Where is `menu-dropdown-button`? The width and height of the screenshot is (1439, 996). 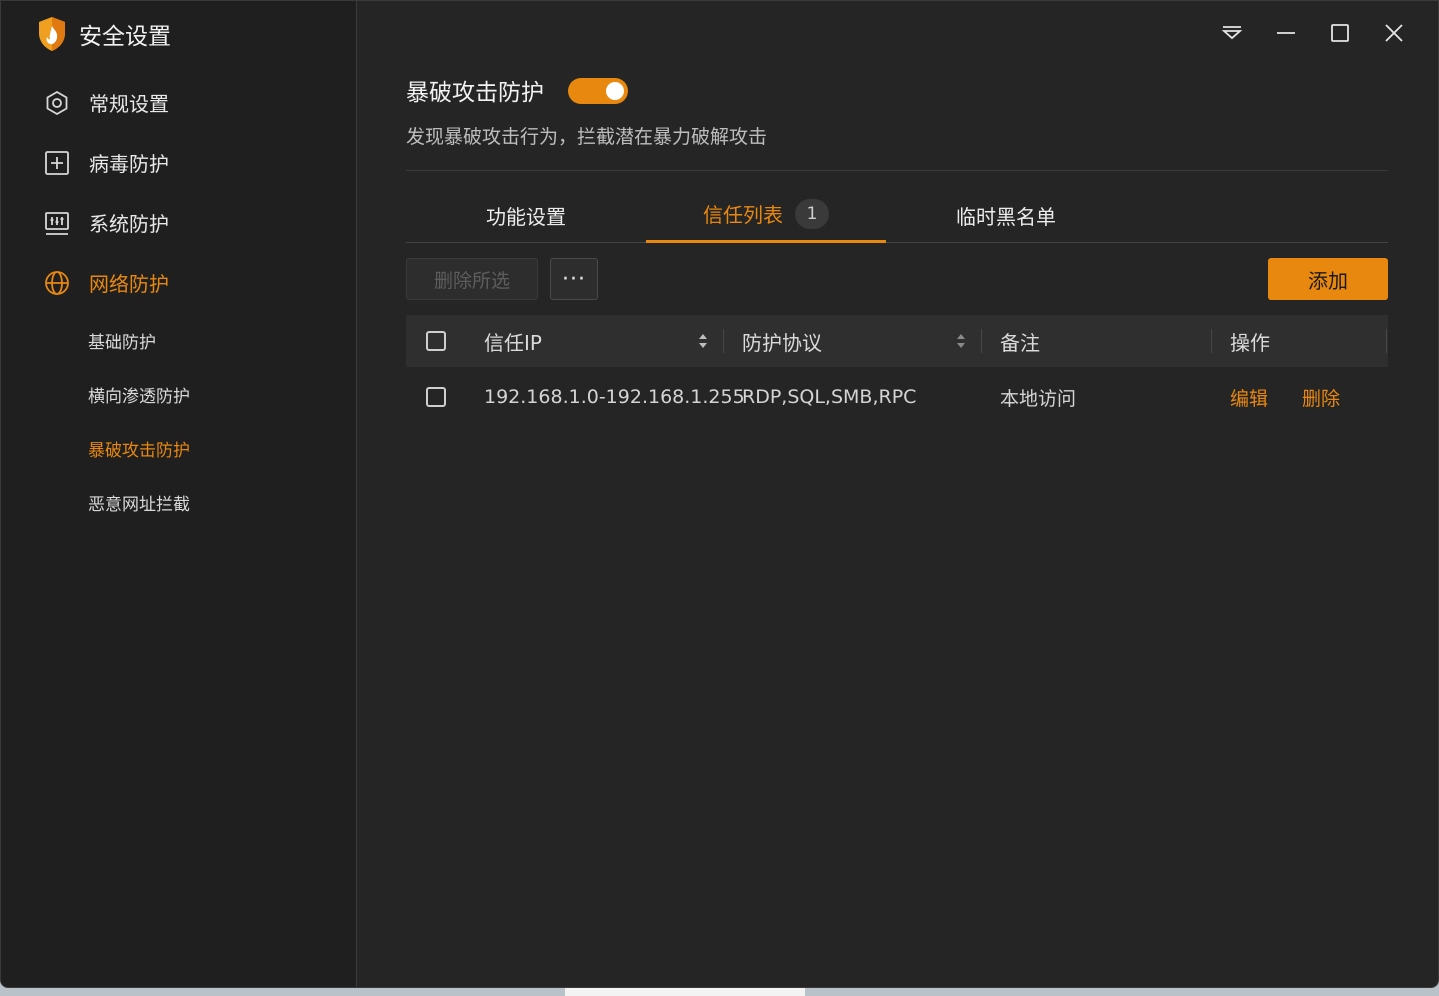 menu-dropdown-button is located at coordinates (1232, 33).